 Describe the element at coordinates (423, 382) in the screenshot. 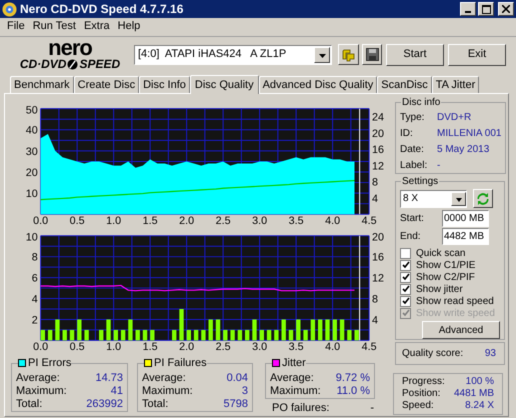

I see `progress-label: Progress:` at that location.